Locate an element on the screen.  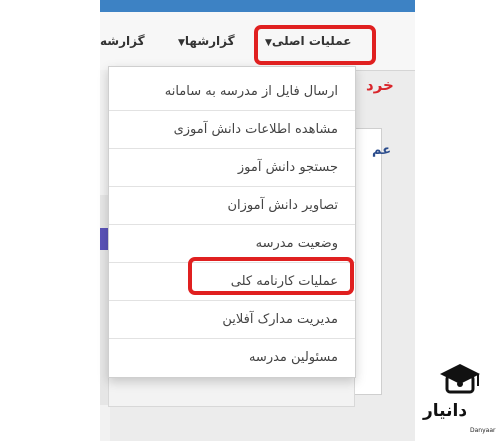
highlight-main-menu is located at coordinates (315, 45).